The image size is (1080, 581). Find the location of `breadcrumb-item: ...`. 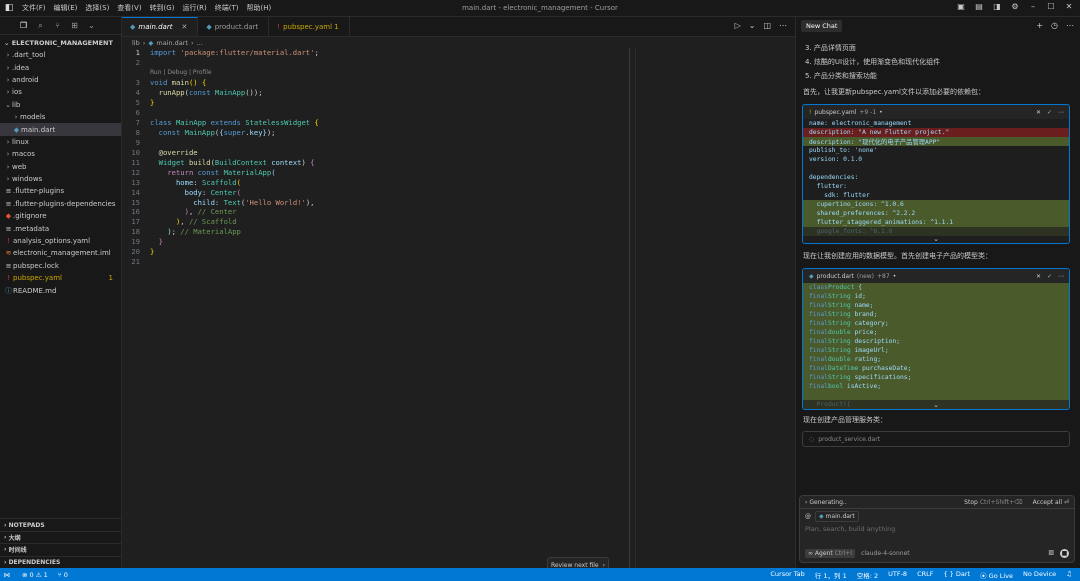

breadcrumb-item: ... is located at coordinates (200, 43).